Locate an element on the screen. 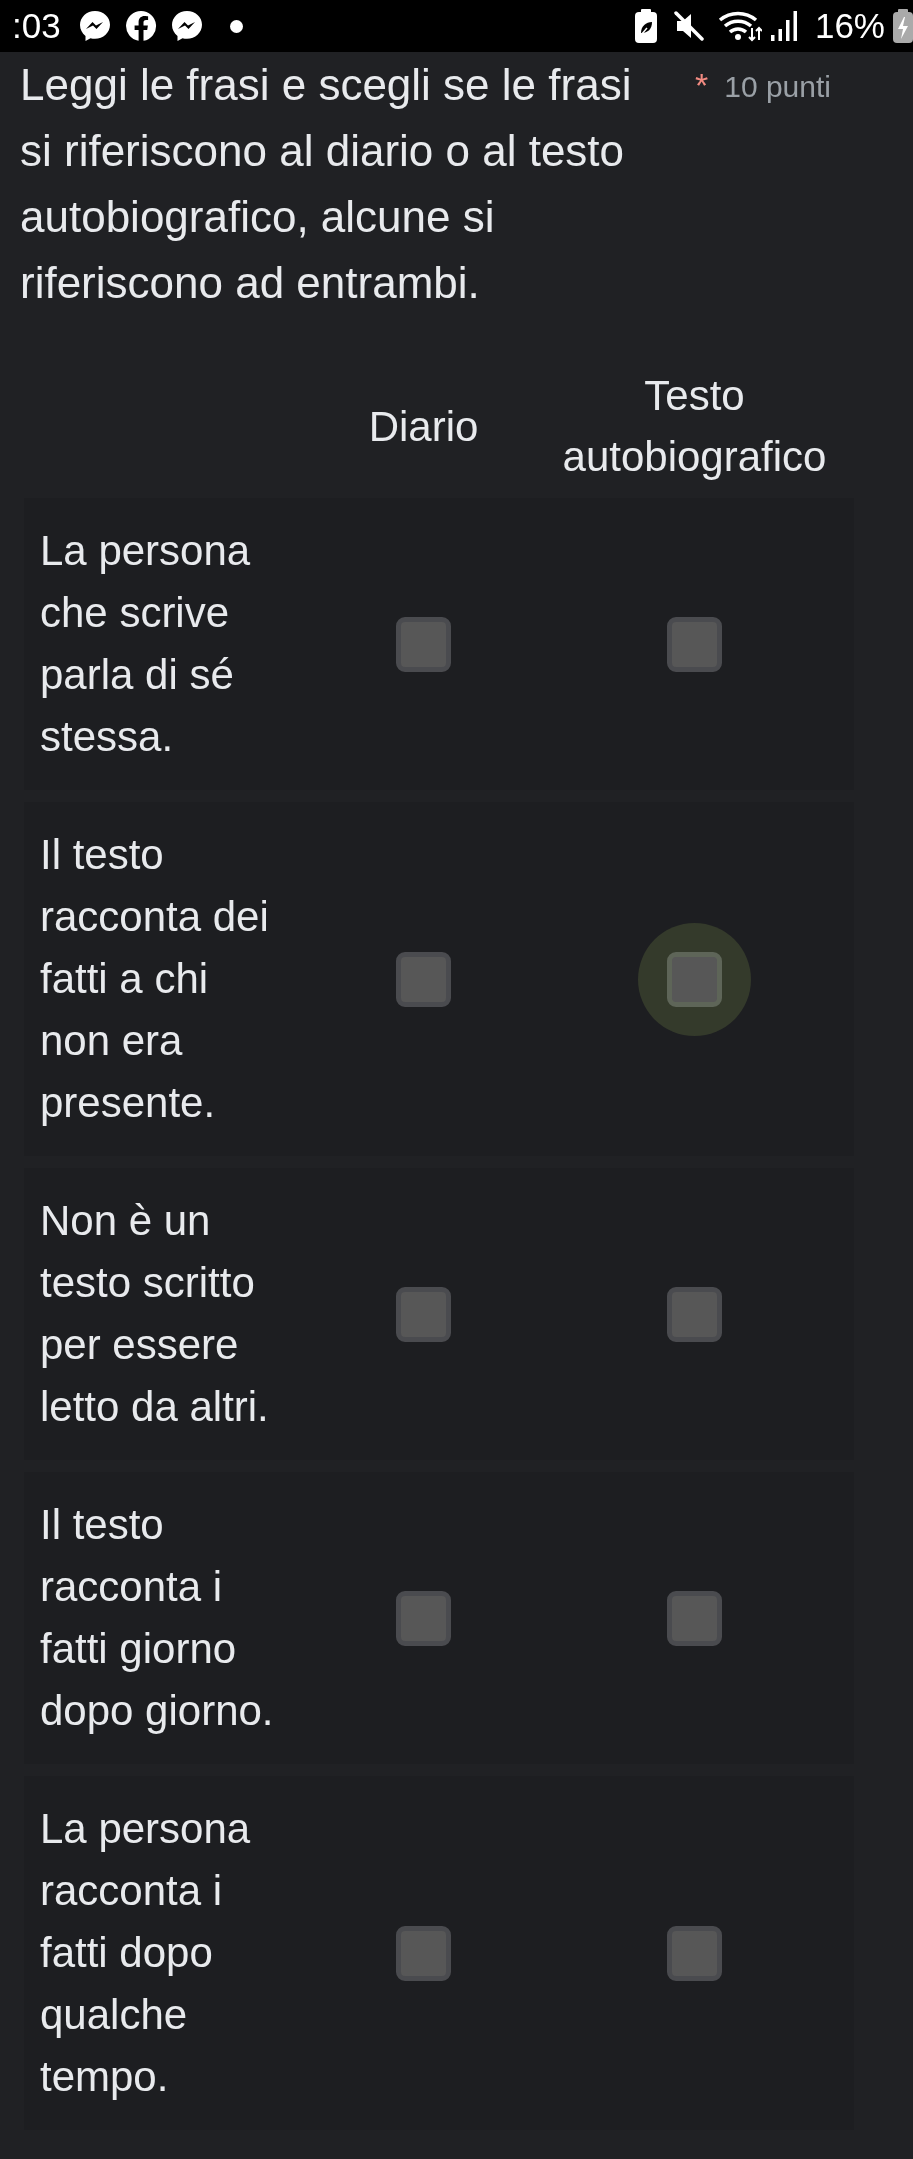 This screenshot has width=913, height=2159. clock-time: :03 is located at coordinates (36, 26).